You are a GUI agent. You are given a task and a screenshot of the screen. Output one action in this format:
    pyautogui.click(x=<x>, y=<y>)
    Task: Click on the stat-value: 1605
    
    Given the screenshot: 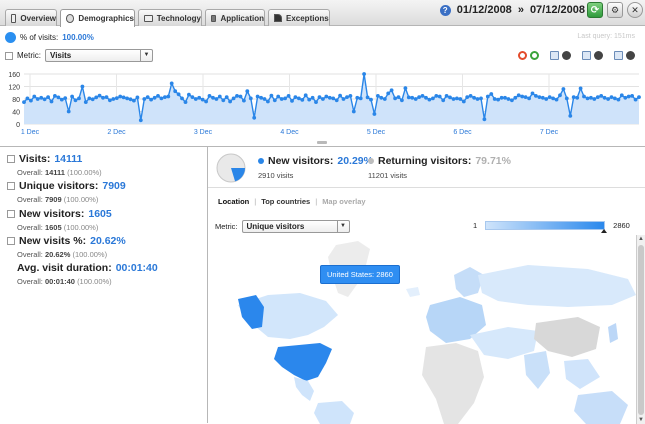 What is the action you would take?
    pyautogui.click(x=100, y=214)
    